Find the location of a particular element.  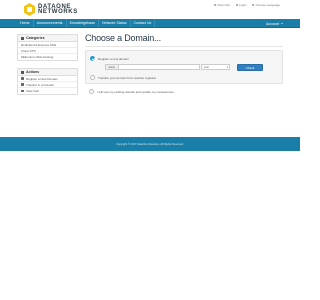

option-register: Register a new domain is located at coordinates (109, 58).